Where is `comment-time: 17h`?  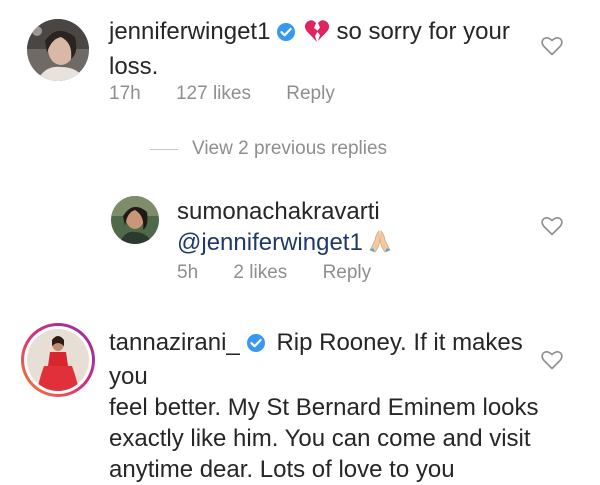 comment-time: 17h is located at coordinates (125, 93).